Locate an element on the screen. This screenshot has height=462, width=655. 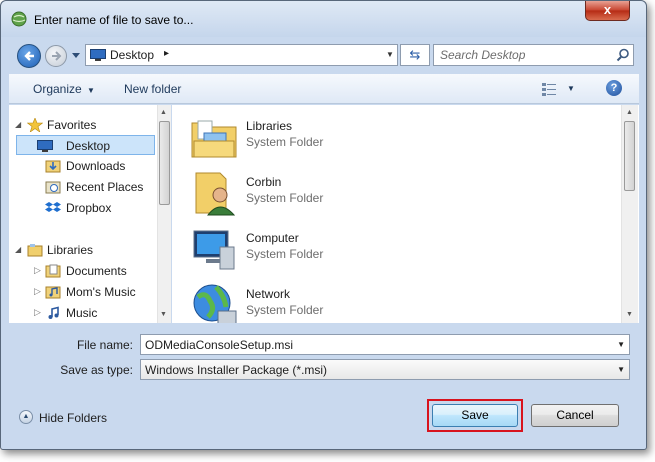
organize-menu-button: Organize is located at coordinates (57, 89).